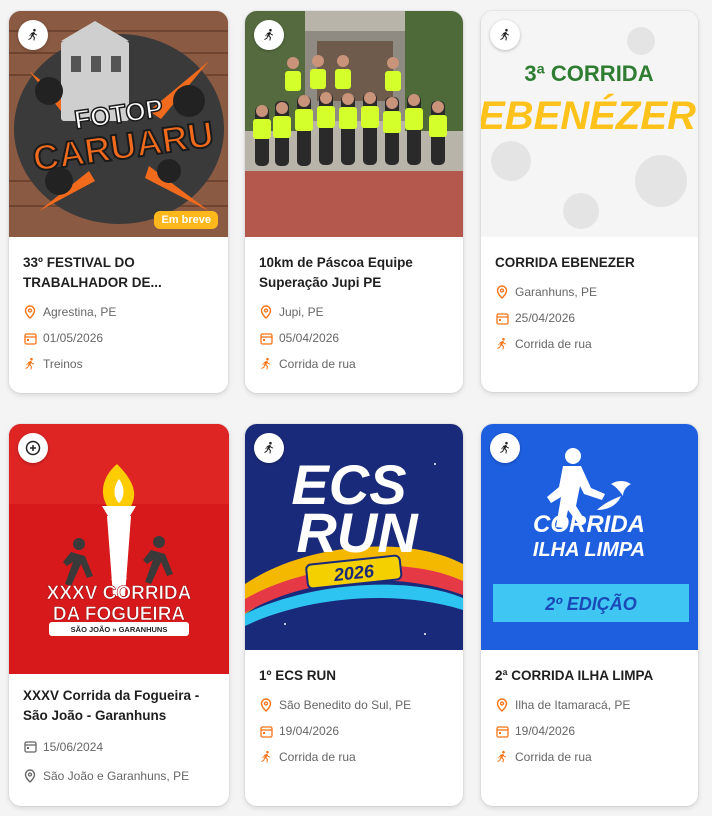 This screenshot has height=816, width=712. I want to click on image-text-fogueira: DA FOGUEIRA, so click(119, 614).